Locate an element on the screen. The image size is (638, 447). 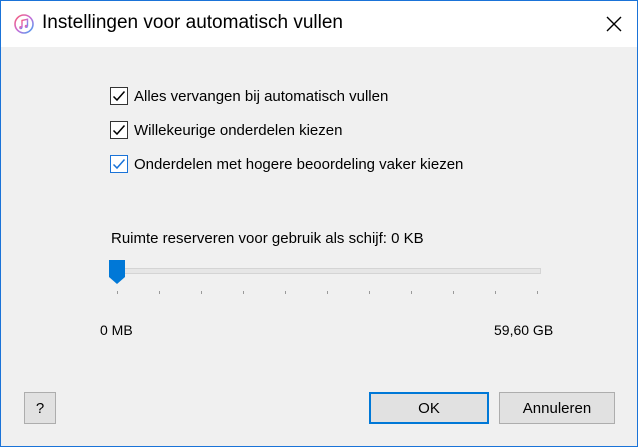
close-icon is located at coordinates (614, 24).